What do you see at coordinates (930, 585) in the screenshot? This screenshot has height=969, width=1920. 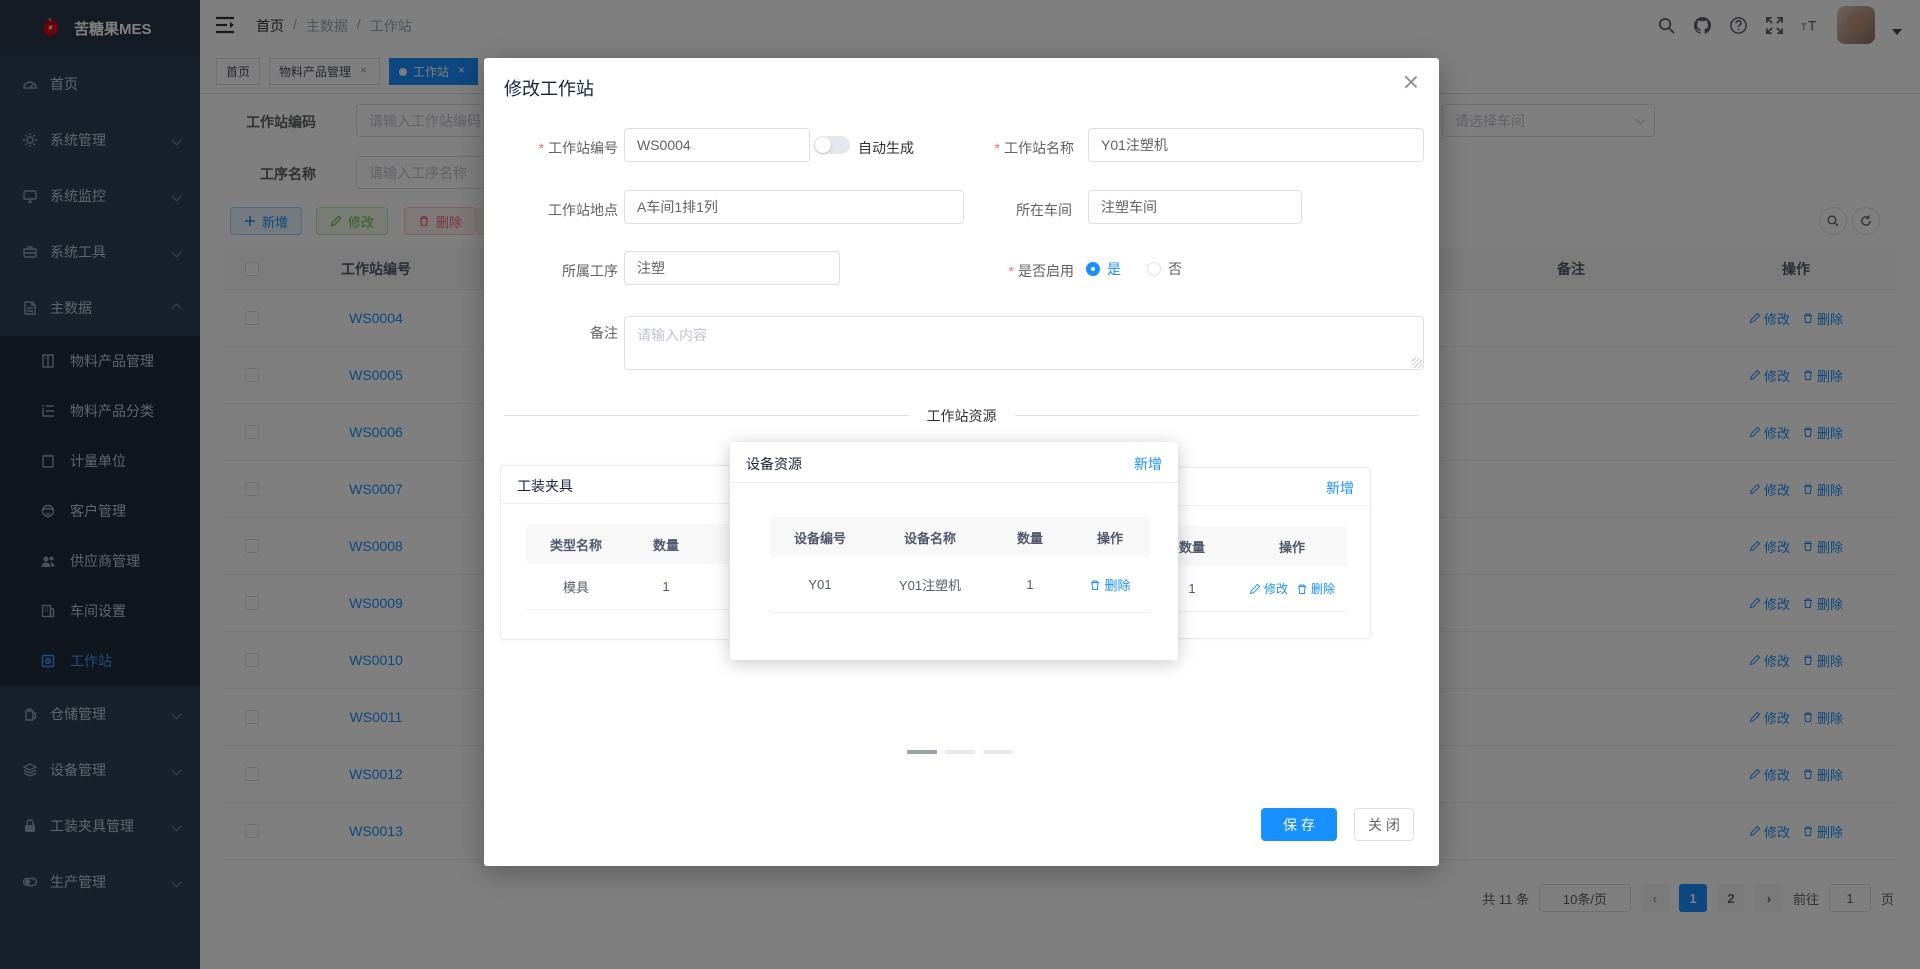 I see `device-name: Y01注塑机` at bounding box center [930, 585].